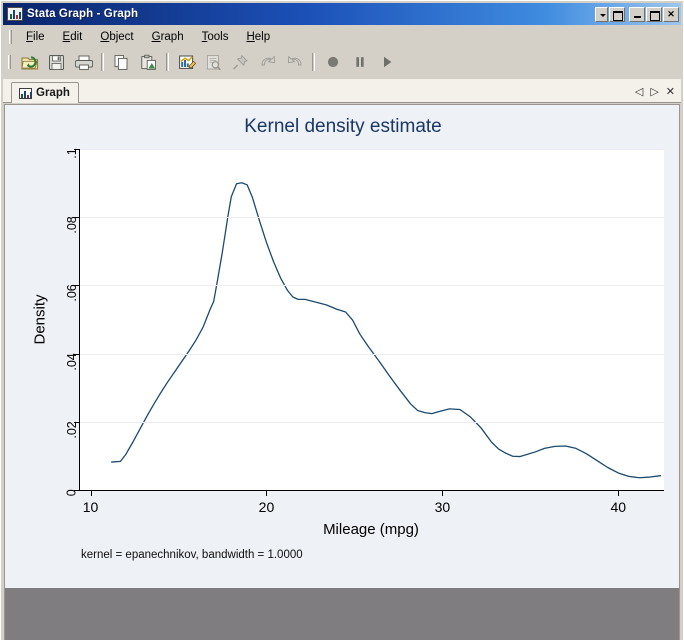 This screenshot has height=641, width=684. What do you see at coordinates (83, 14) in the screenshot?
I see `window-title: Stata Graph - Graph` at bounding box center [83, 14].